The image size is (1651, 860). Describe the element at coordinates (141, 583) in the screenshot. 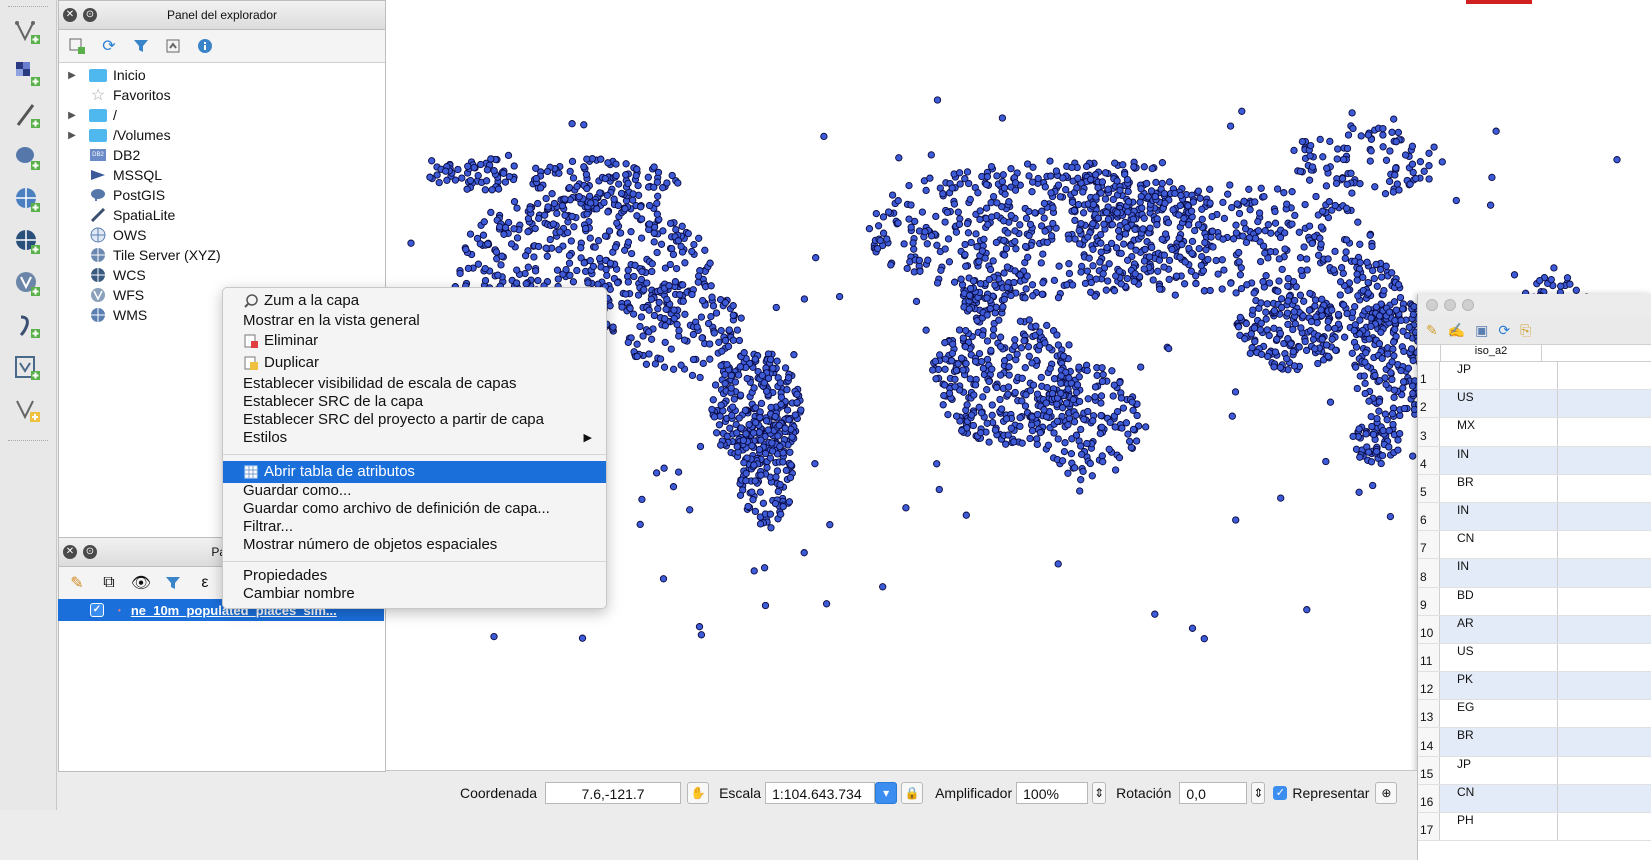

I see `visibility-icon: 👁` at that location.